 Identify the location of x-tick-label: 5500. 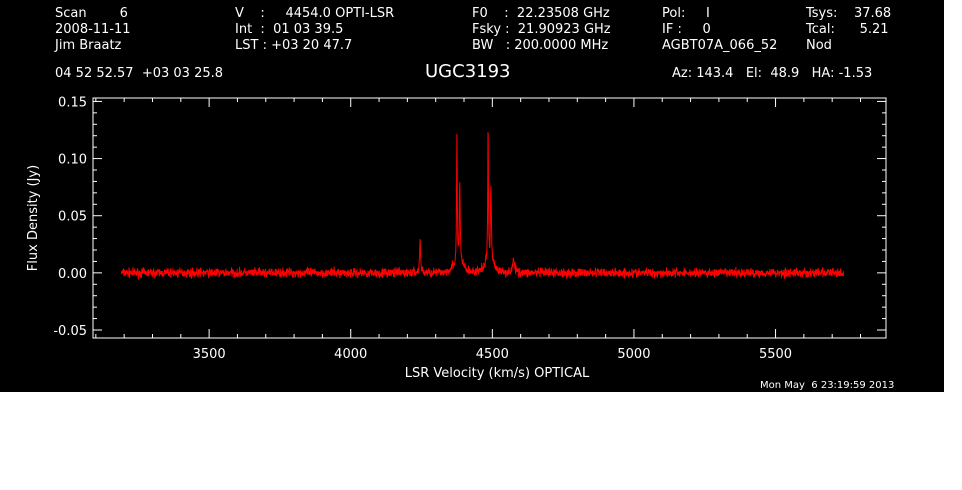
(775, 354).